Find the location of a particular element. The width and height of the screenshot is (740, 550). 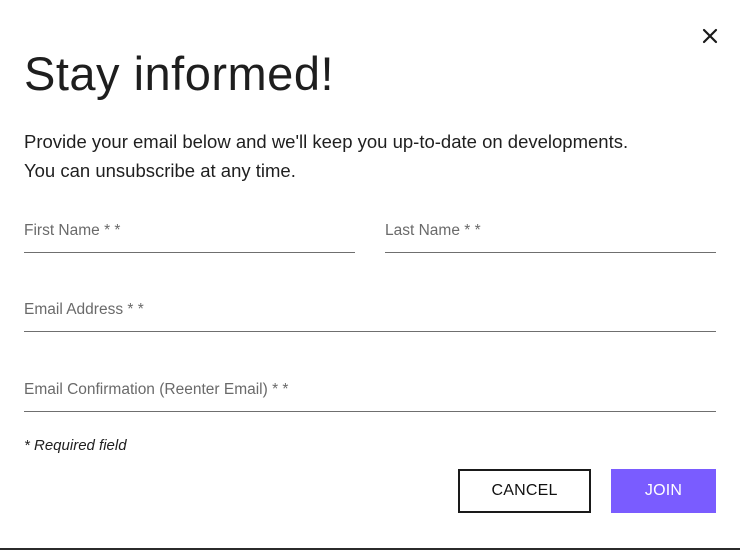

description-line-2: You can unsubscribe at any time. is located at coordinates (160, 170).